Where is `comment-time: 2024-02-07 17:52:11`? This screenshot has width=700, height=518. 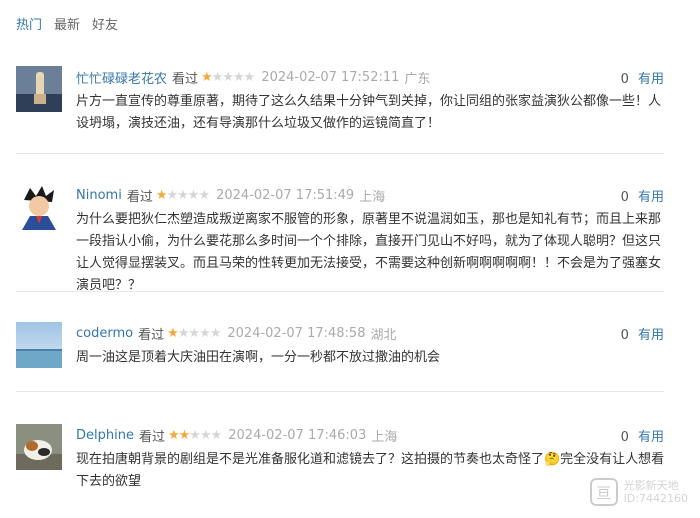
comment-time: 2024-02-07 17:52:11 is located at coordinates (330, 77).